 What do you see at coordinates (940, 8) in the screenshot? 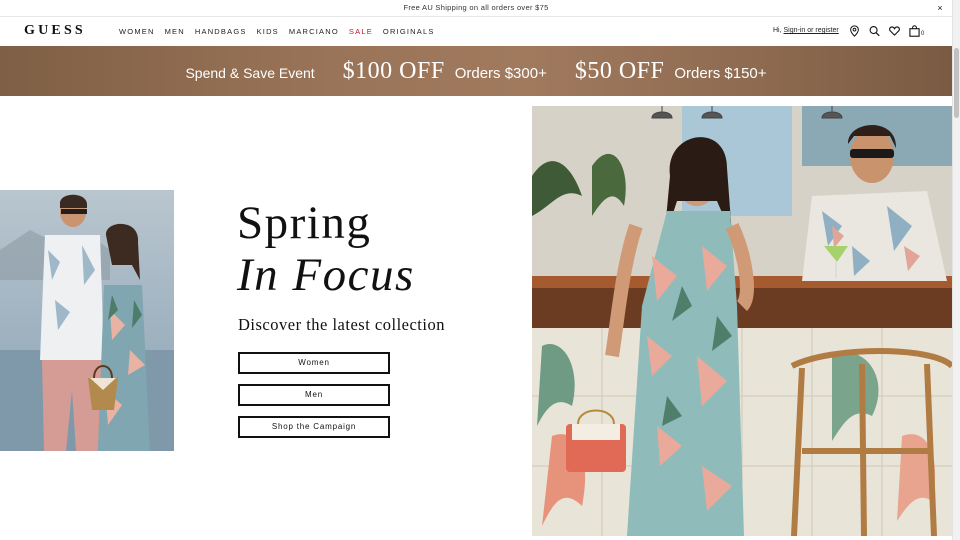
I see `close-icon: ×` at bounding box center [940, 8].